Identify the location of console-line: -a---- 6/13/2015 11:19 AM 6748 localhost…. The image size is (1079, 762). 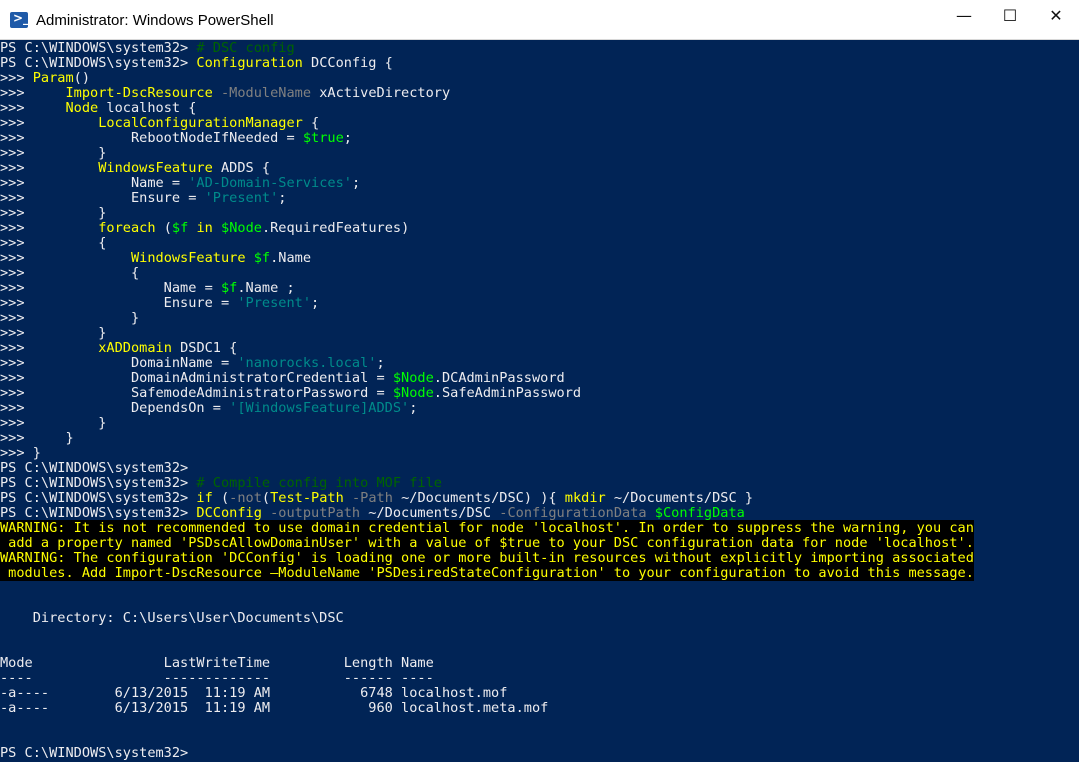
(253, 693).